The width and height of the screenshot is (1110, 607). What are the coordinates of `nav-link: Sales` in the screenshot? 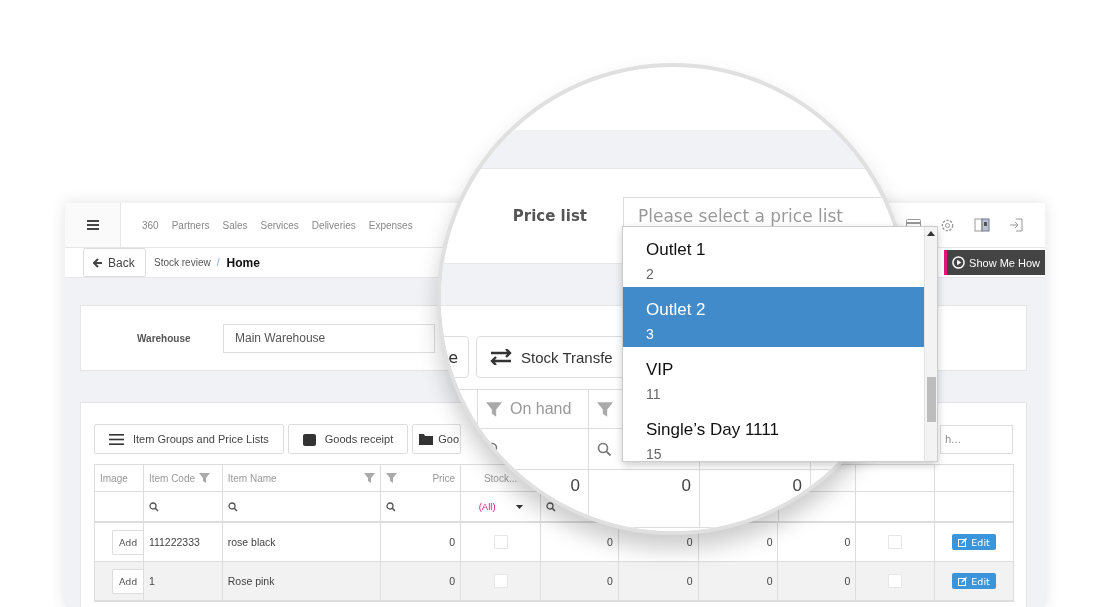 It's located at (235, 225).